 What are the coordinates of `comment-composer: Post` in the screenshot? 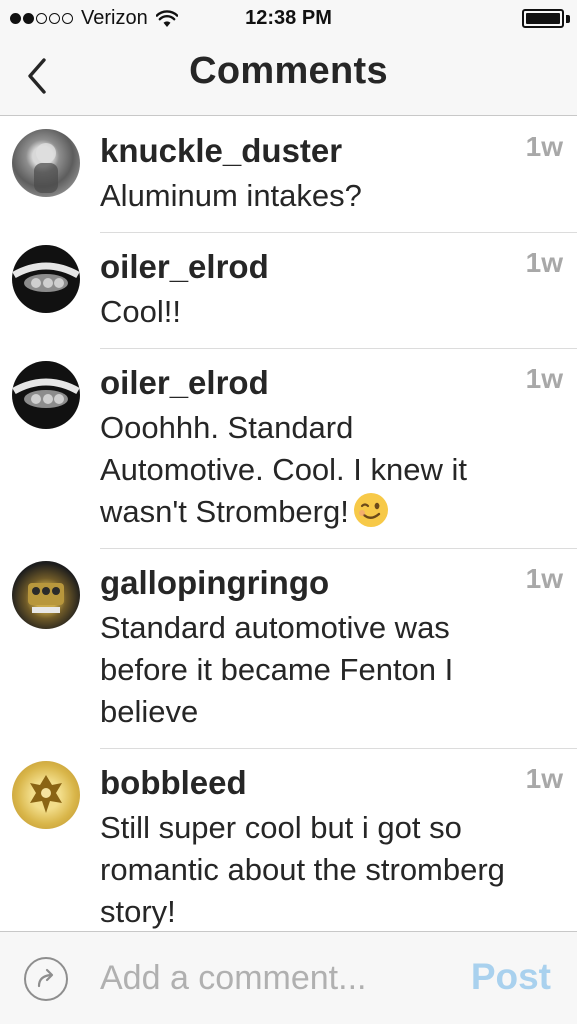 It's located at (288, 977).